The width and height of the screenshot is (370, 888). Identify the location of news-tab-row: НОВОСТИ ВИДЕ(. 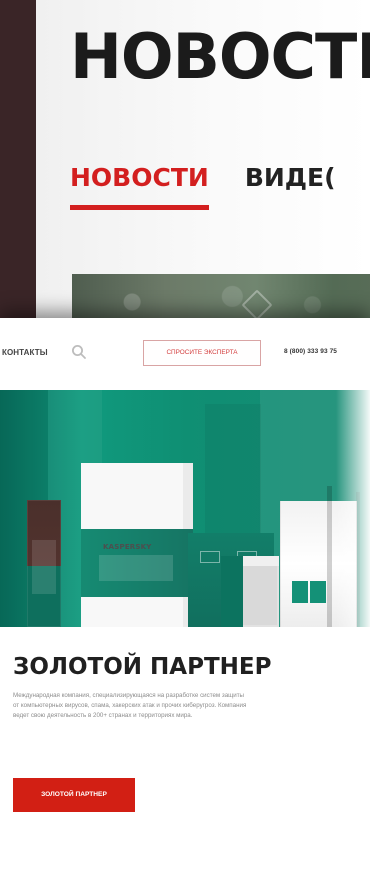
(203, 187).